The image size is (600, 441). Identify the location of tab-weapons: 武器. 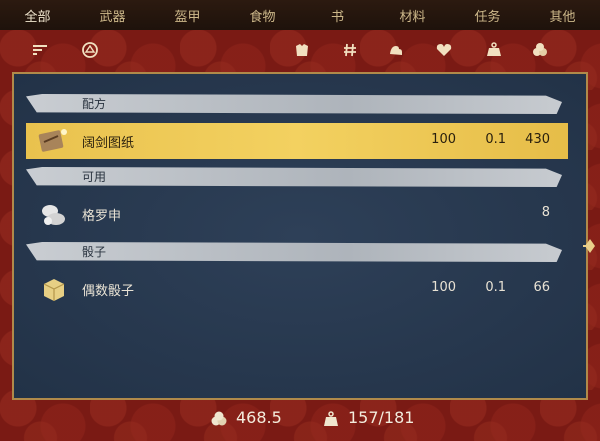
(112, 15).